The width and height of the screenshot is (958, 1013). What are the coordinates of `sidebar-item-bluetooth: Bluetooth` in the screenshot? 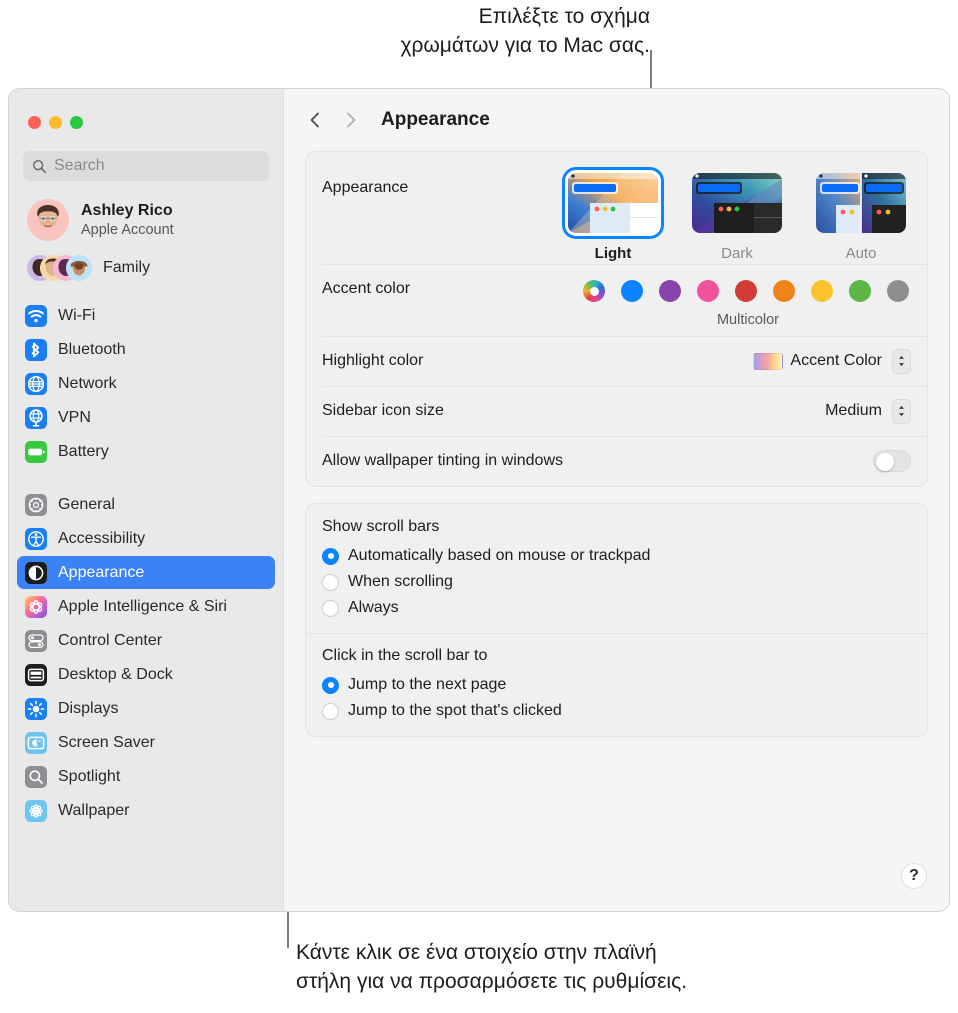 It's located at (146, 349).